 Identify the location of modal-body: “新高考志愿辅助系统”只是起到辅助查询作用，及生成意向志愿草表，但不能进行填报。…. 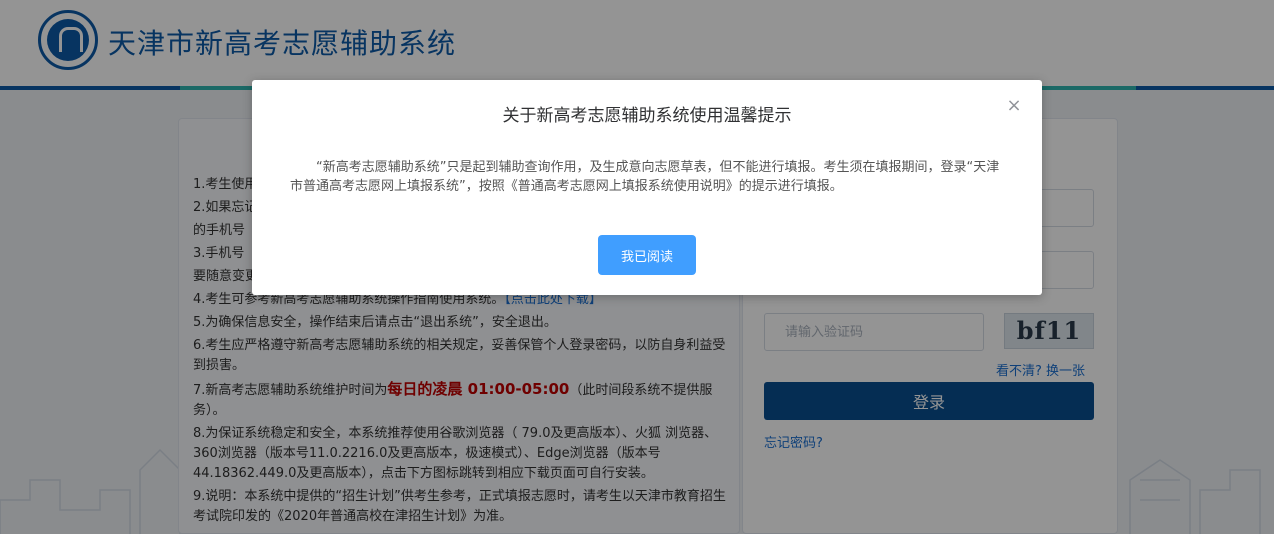
(645, 177).